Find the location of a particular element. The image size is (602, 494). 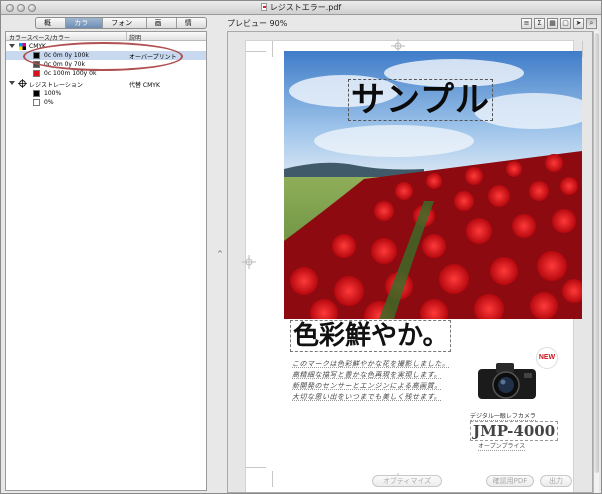

camera-image is located at coordinates (507, 381).